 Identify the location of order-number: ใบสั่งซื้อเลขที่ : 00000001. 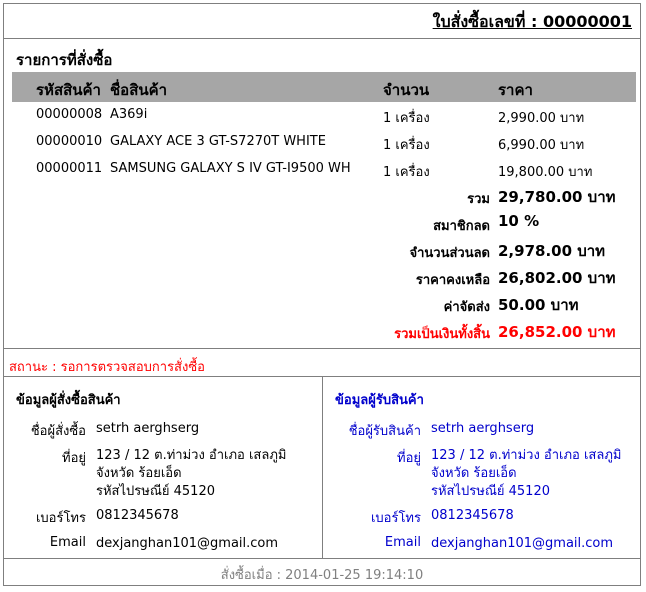
(532, 21).